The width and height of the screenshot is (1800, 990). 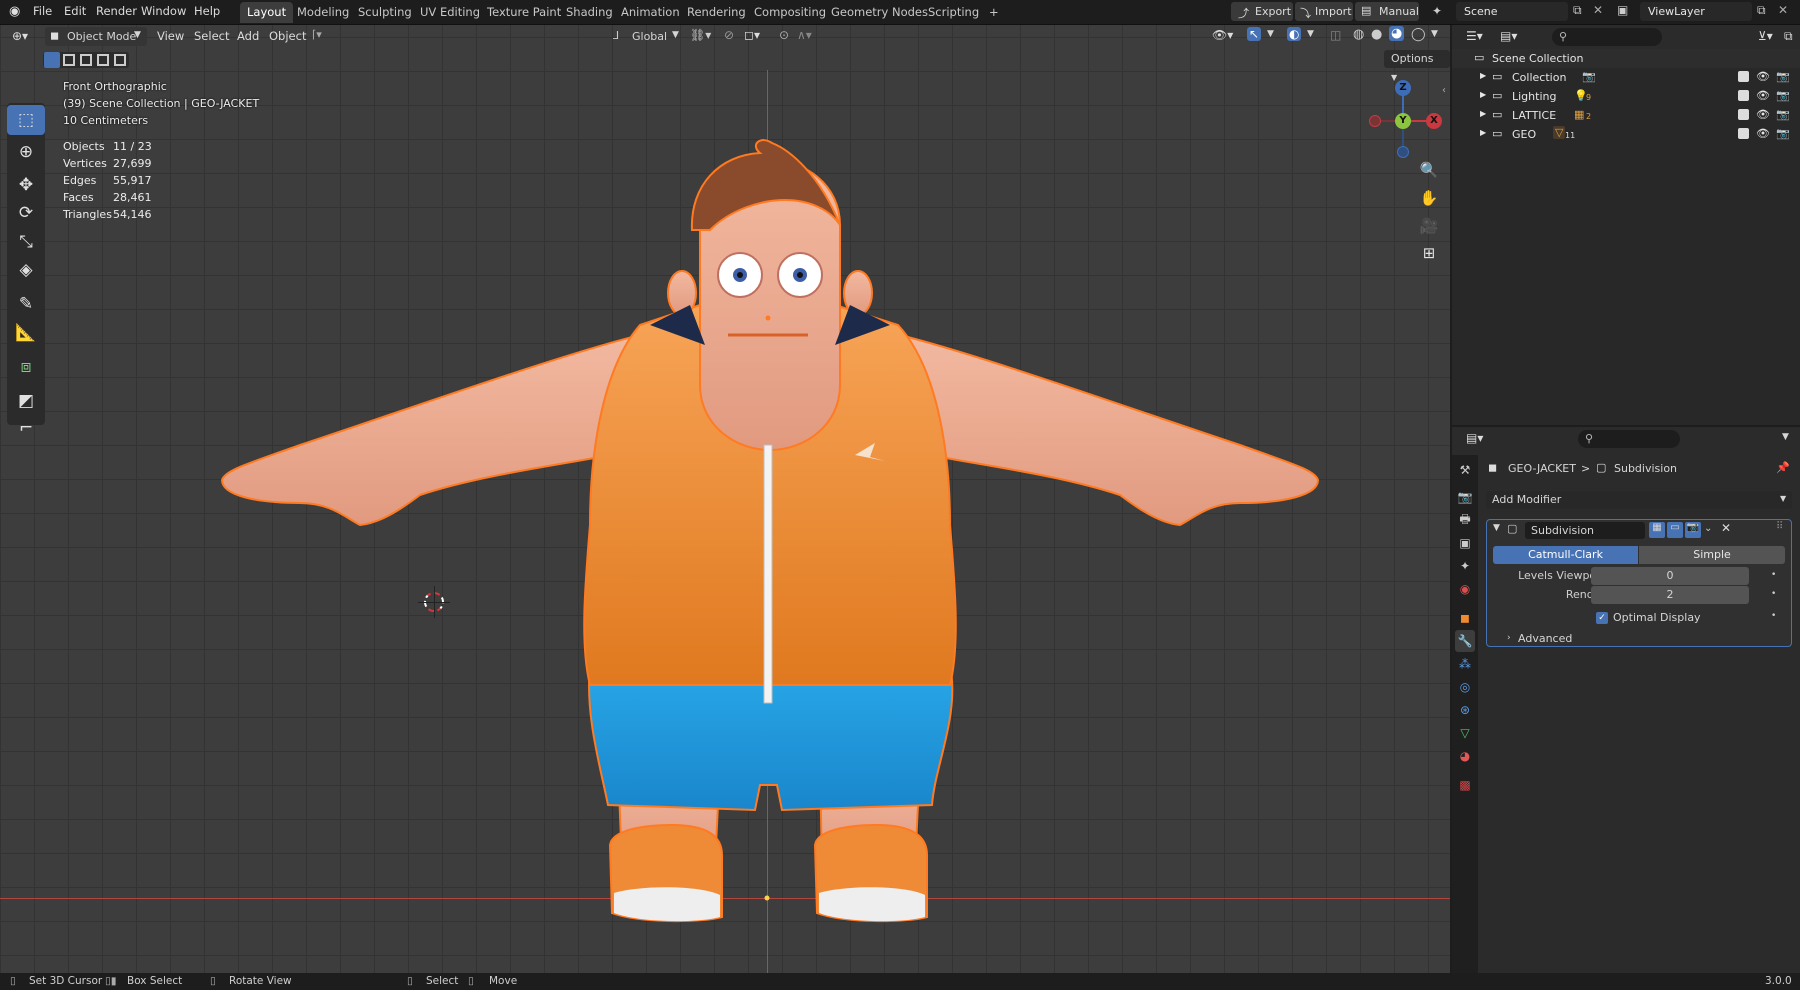 What do you see at coordinates (267, 12) in the screenshot?
I see `tab-layout: Layout` at bounding box center [267, 12].